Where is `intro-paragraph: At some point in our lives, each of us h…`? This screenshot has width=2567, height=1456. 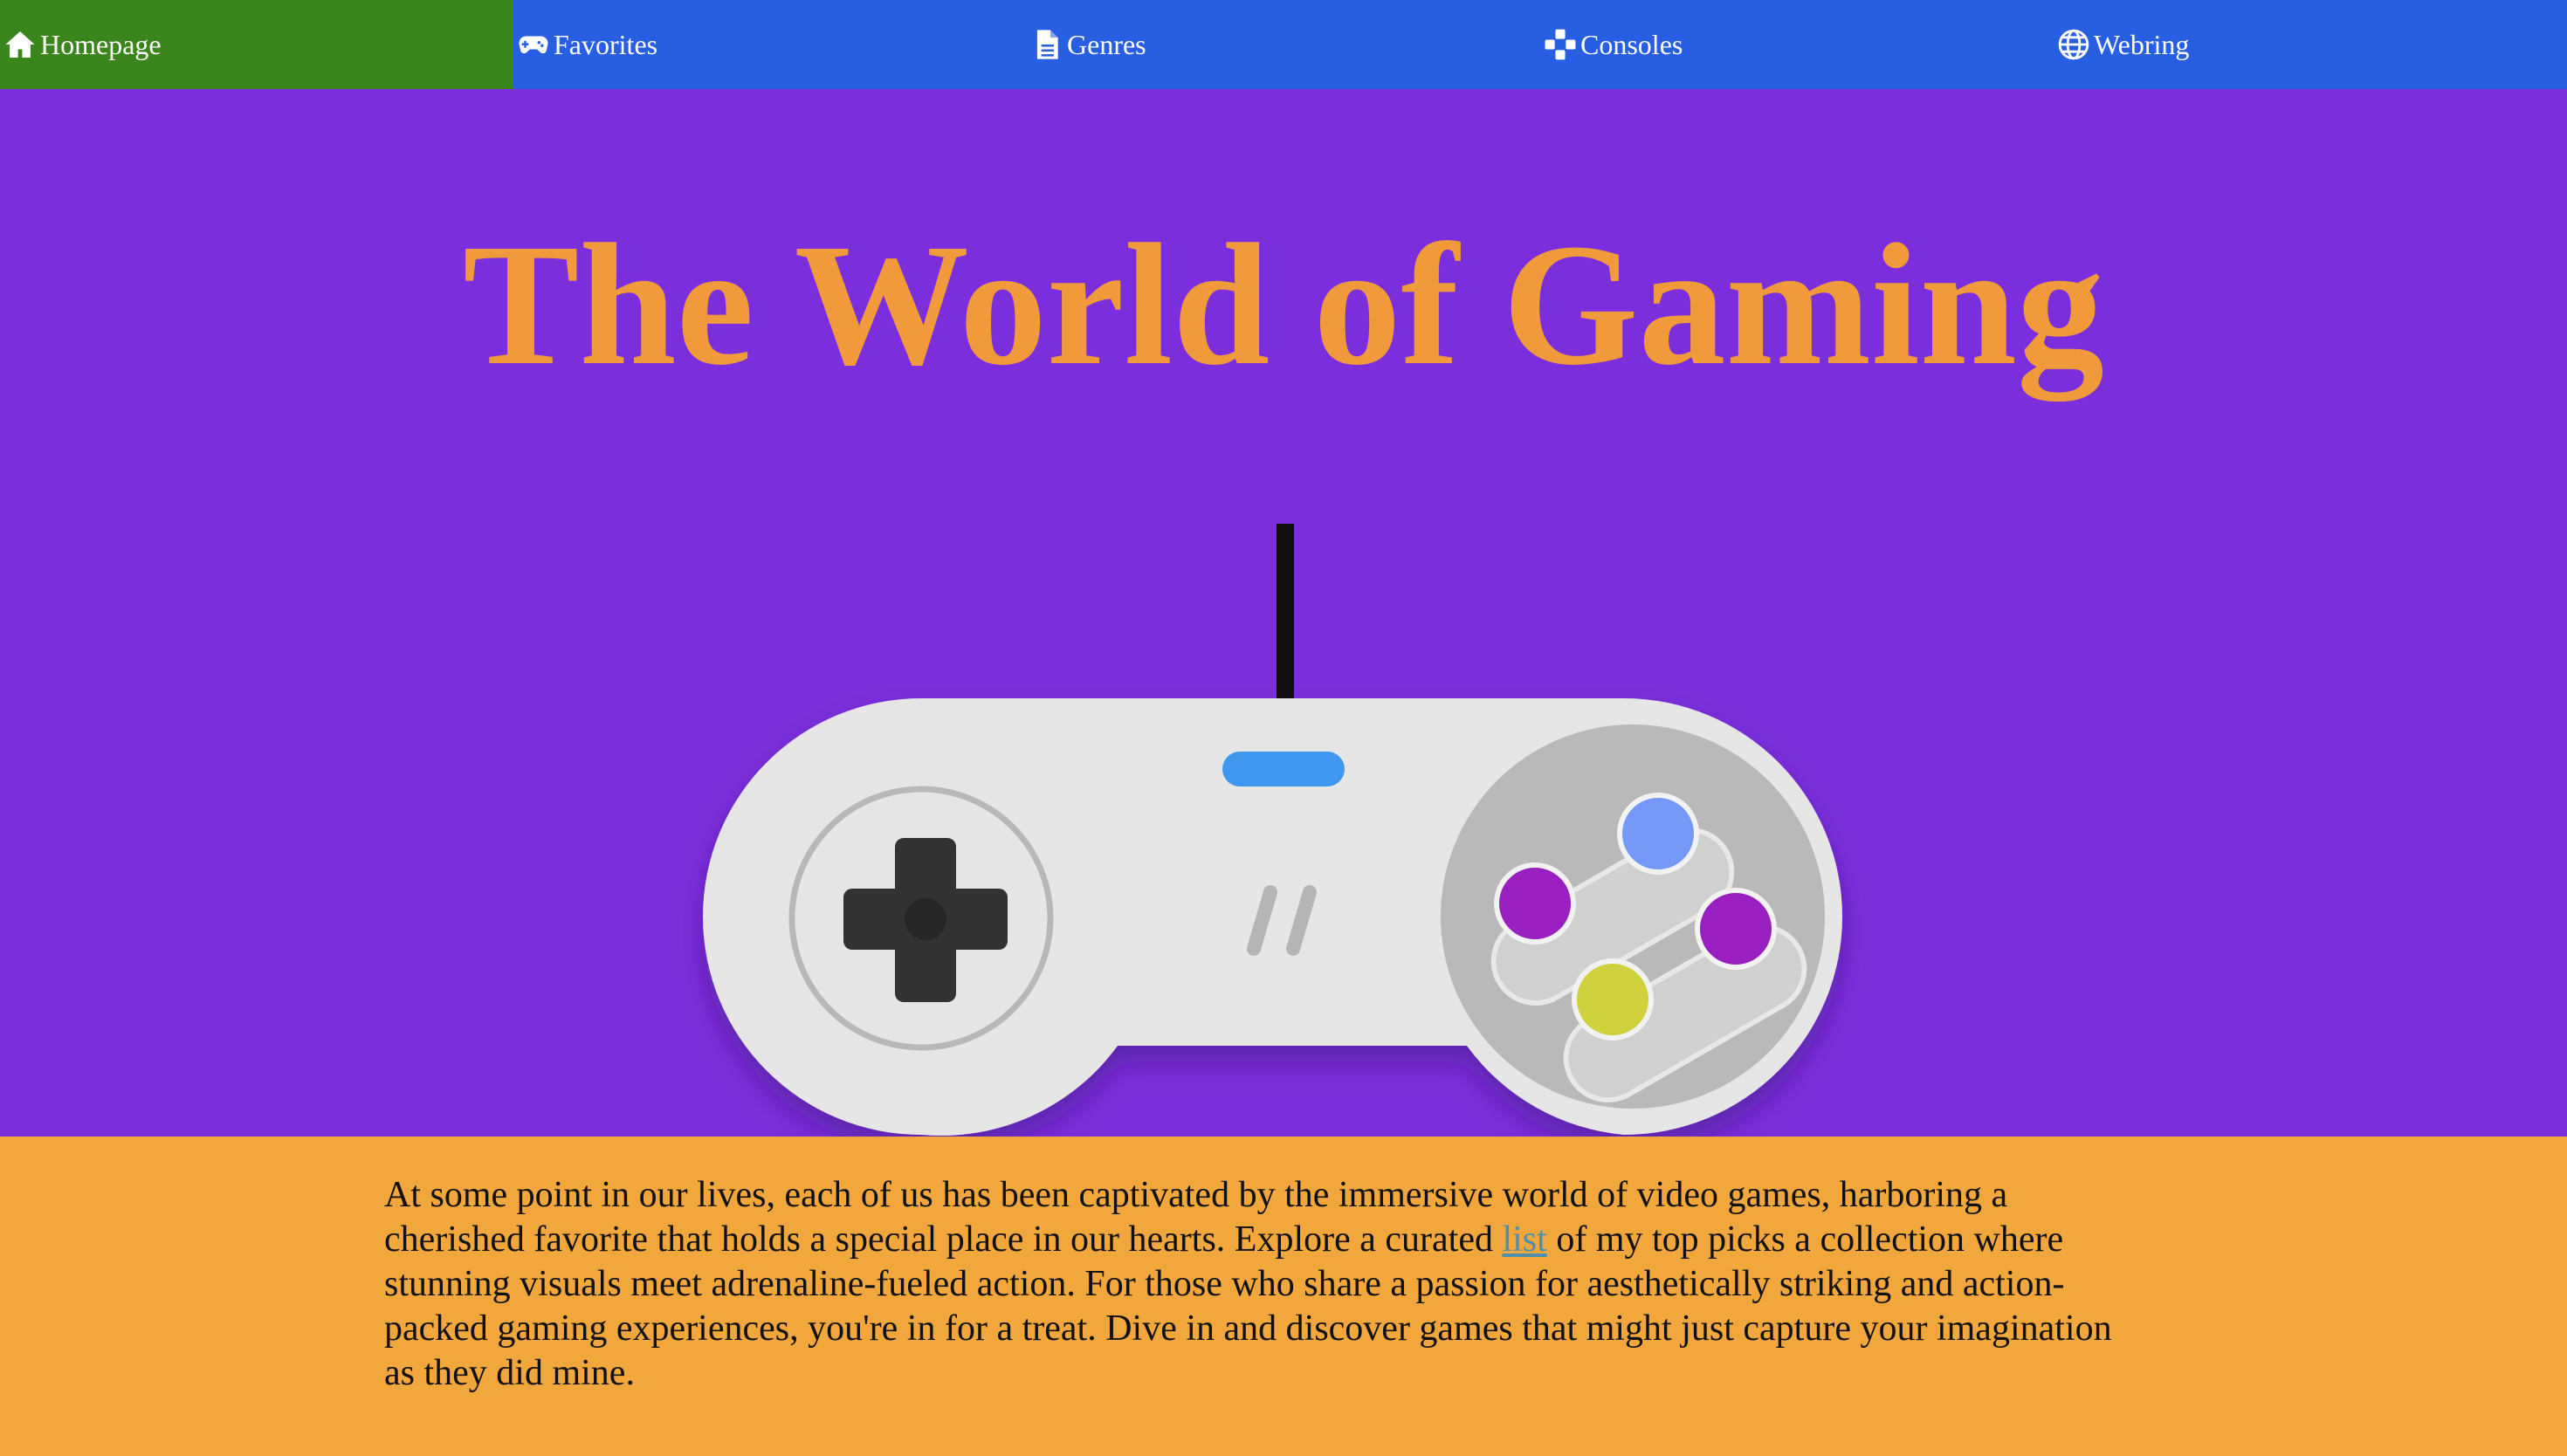 intro-paragraph: At some point in our lives, each of us h… is located at coordinates (1266, 1284).